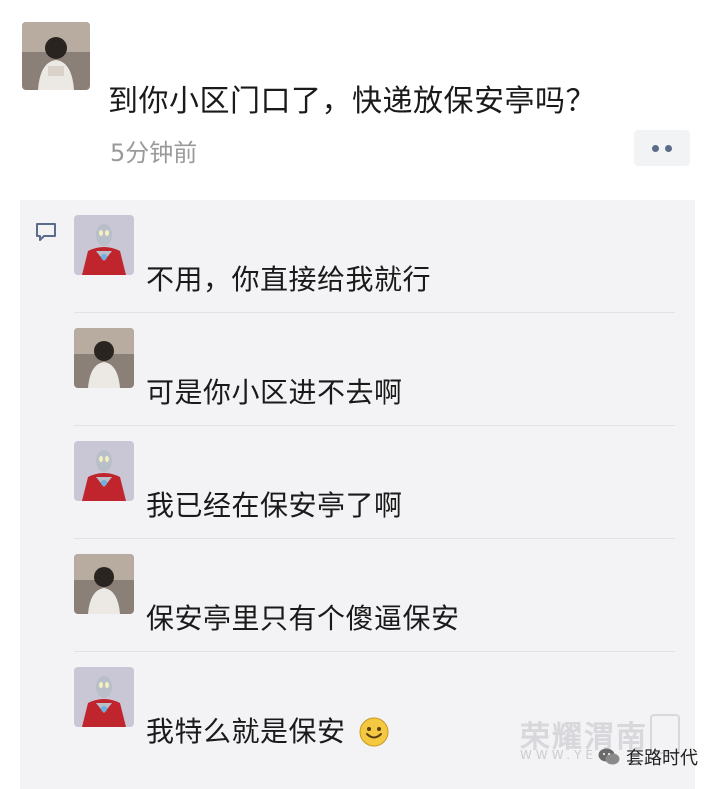 The width and height of the screenshot is (720, 789). I want to click on comment-item: 可是你小区进不去啊, so click(357, 369).